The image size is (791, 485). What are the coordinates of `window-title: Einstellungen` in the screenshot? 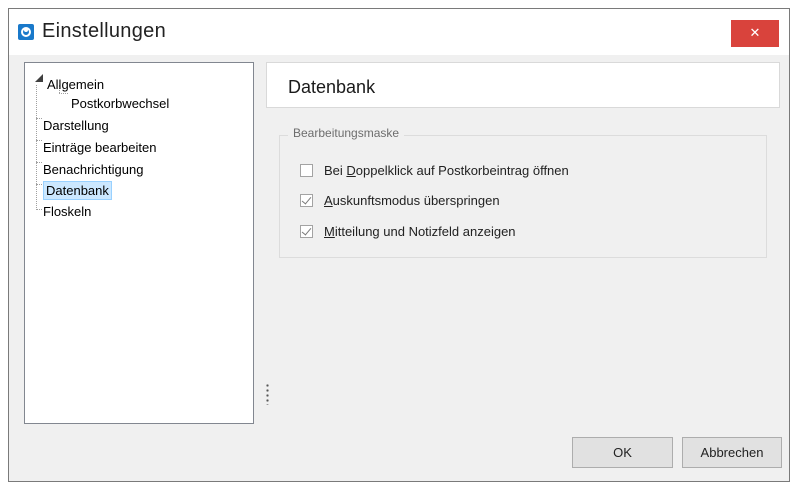 It's located at (104, 31).